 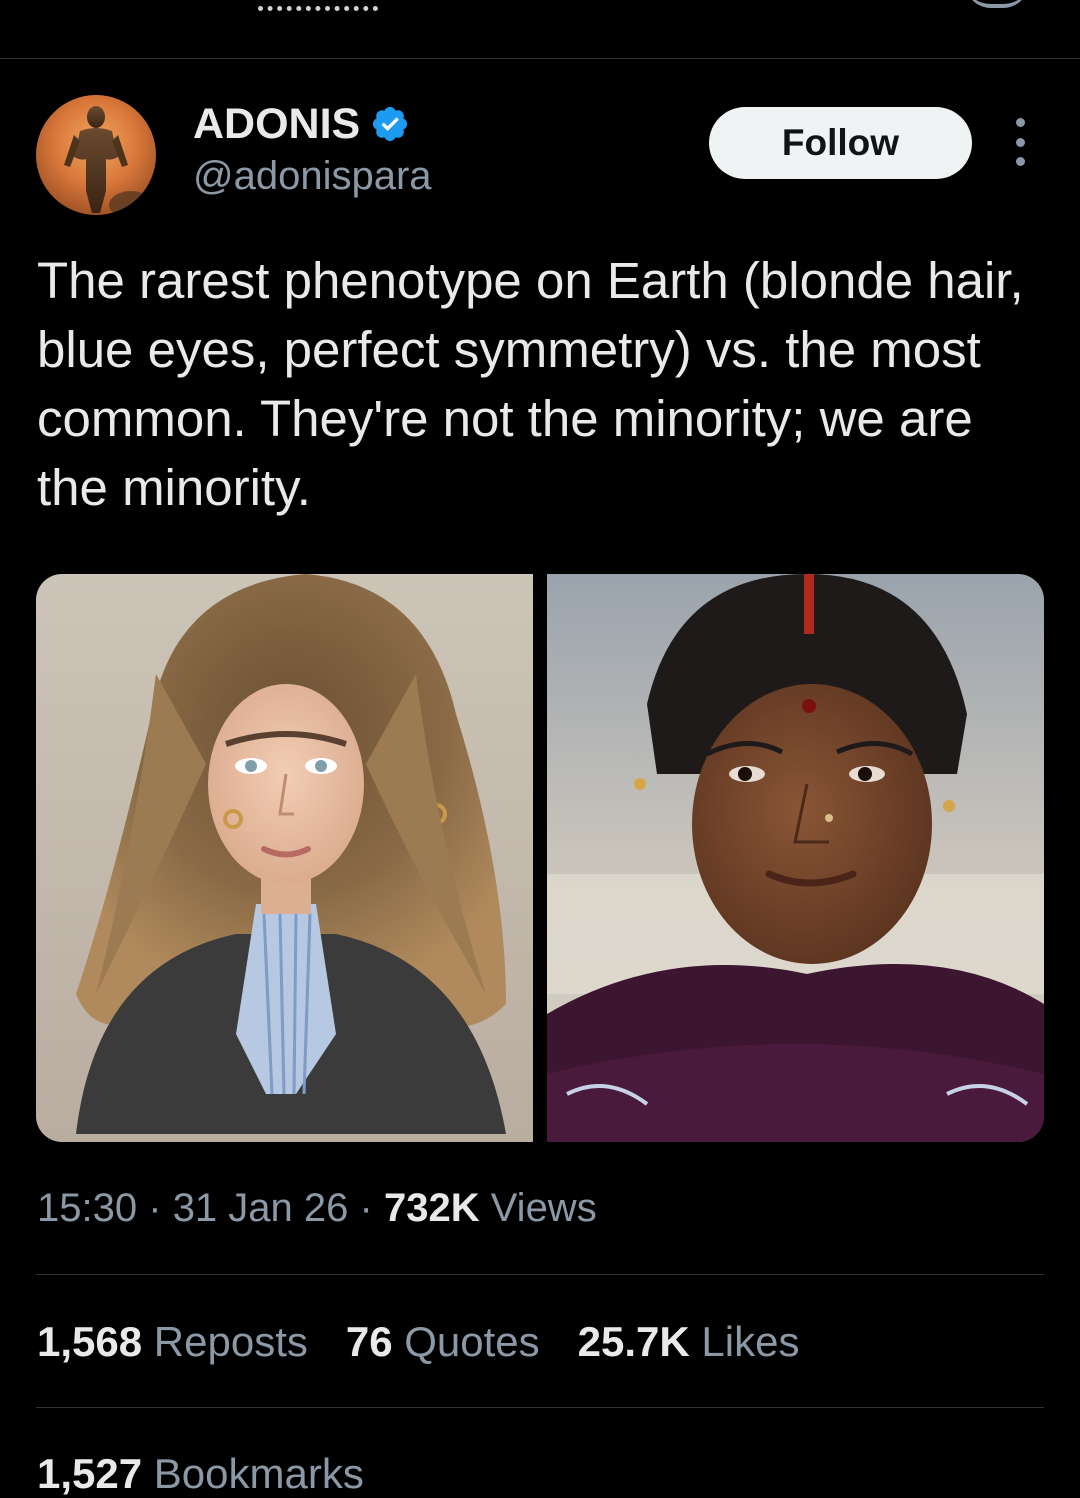 What do you see at coordinates (543, 1208) in the screenshot?
I see `views-label: Views` at bounding box center [543, 1208].